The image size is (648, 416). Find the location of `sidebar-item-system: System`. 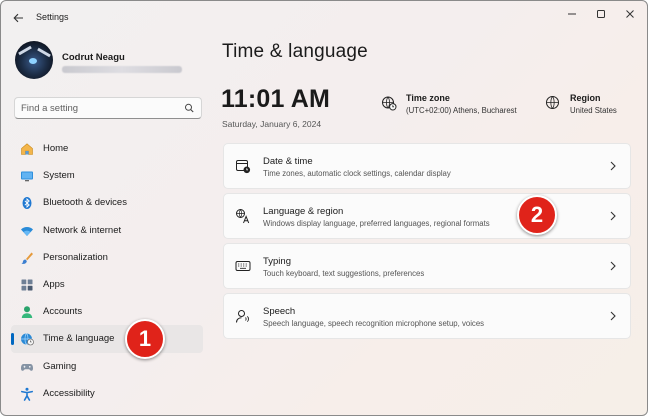

sidebar-item-system: System is located at coordinates (107, 175).